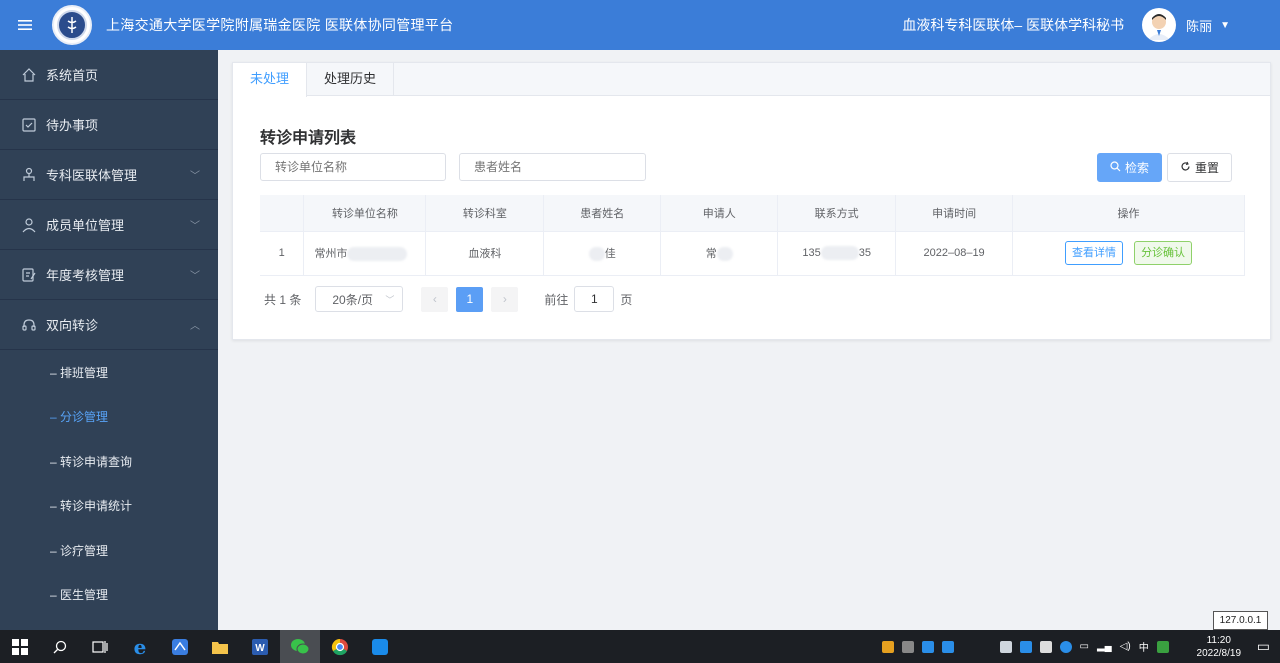 Image resolution: width=1280 pixels, height=663 pixels. What do you see at coordinates (353, 167) in the screenshot?
I see `unit-name-input` at bounding box center [353, 167].